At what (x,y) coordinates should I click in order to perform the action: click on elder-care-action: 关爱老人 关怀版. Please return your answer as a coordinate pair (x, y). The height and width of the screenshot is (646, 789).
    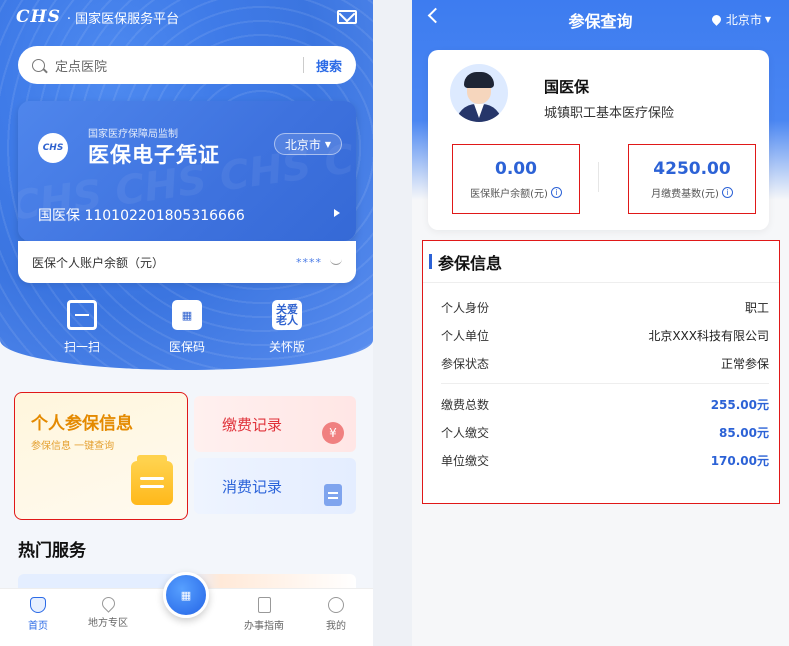
    Looking at the image, I should click on (287, 327).